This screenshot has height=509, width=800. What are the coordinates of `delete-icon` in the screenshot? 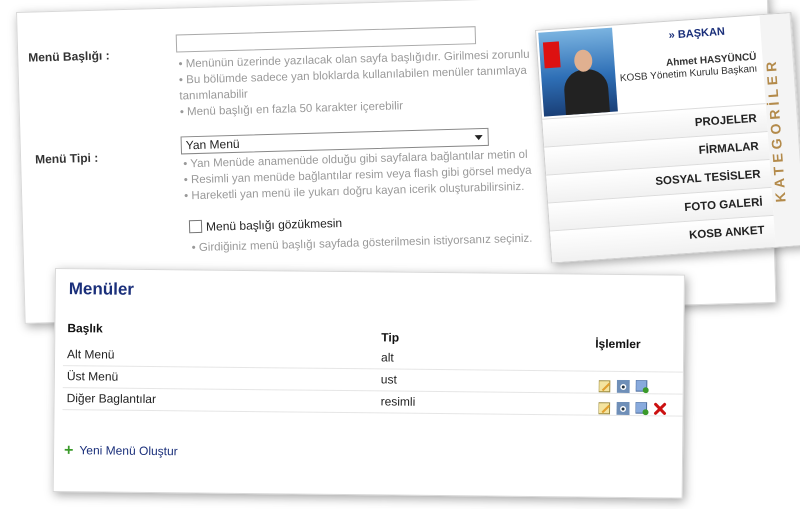 It's located at (660, 409).